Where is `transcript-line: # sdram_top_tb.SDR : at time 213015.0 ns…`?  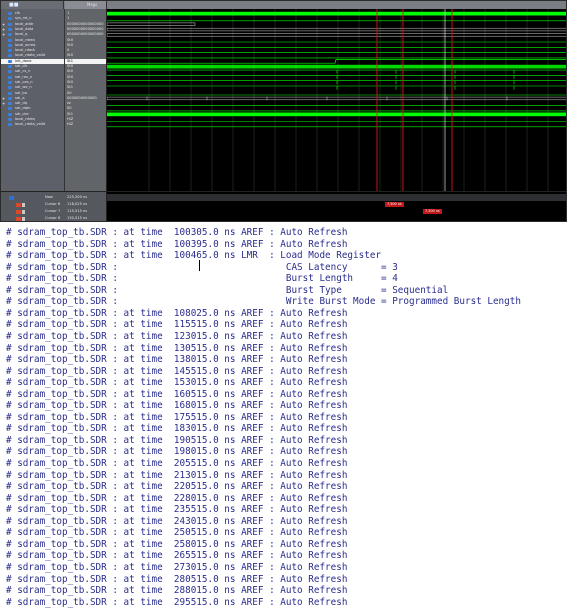 transcript-line: # sdram_top_tb.SDR : at time 213015.0 ns… is located at coordinates (177, 475).